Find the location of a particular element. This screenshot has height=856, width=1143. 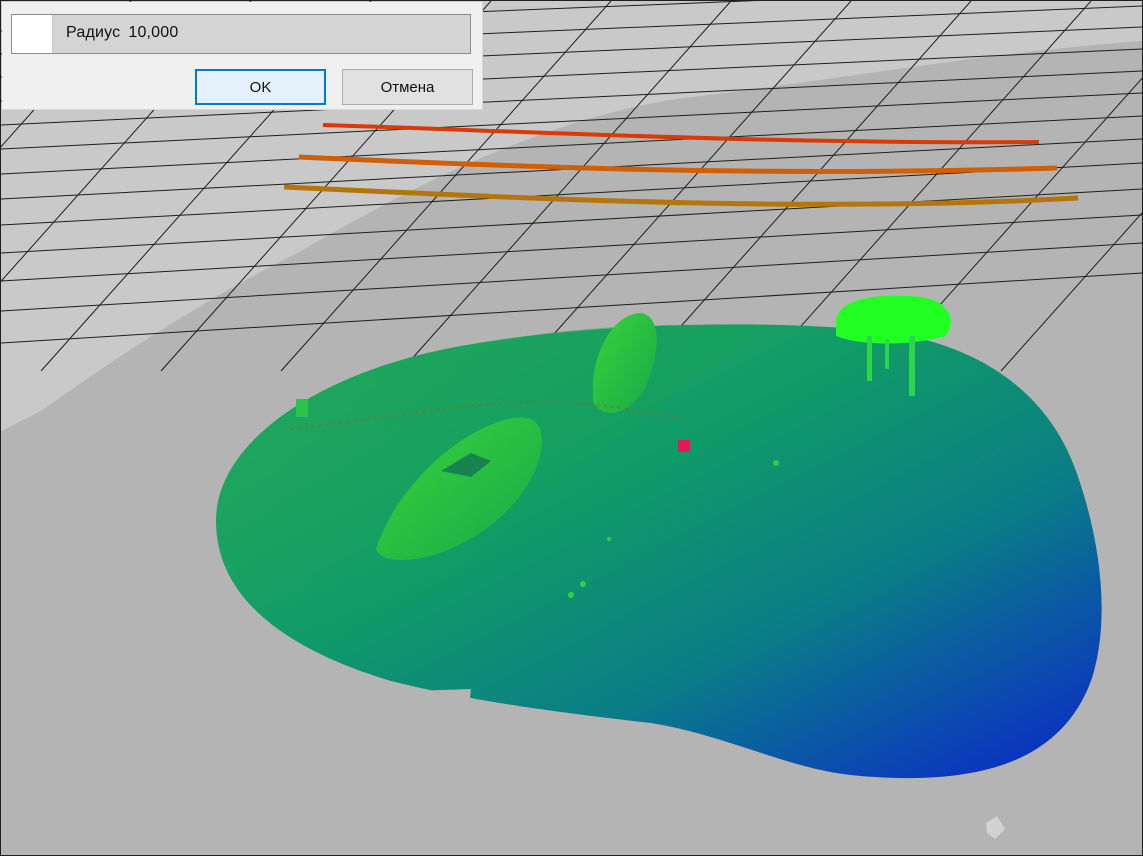

radius-swatch is located at coordinates (32, 34).